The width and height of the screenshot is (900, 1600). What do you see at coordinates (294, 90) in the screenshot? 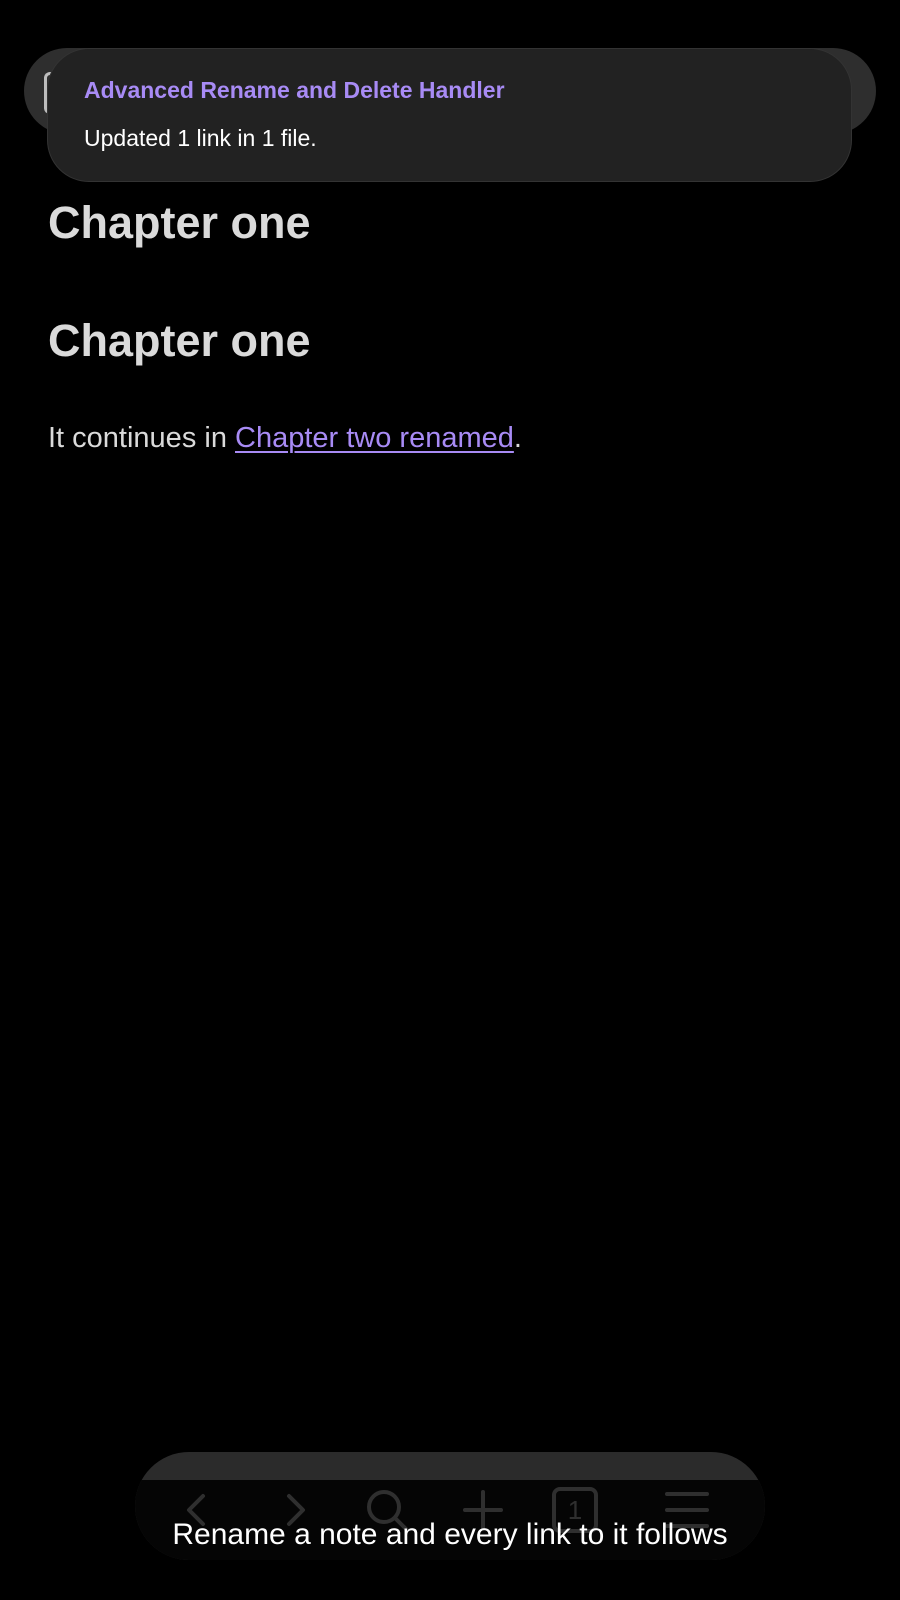
I see `notice-title: Advanced Rename and Delete Handler` at bounding box center [294, 90].